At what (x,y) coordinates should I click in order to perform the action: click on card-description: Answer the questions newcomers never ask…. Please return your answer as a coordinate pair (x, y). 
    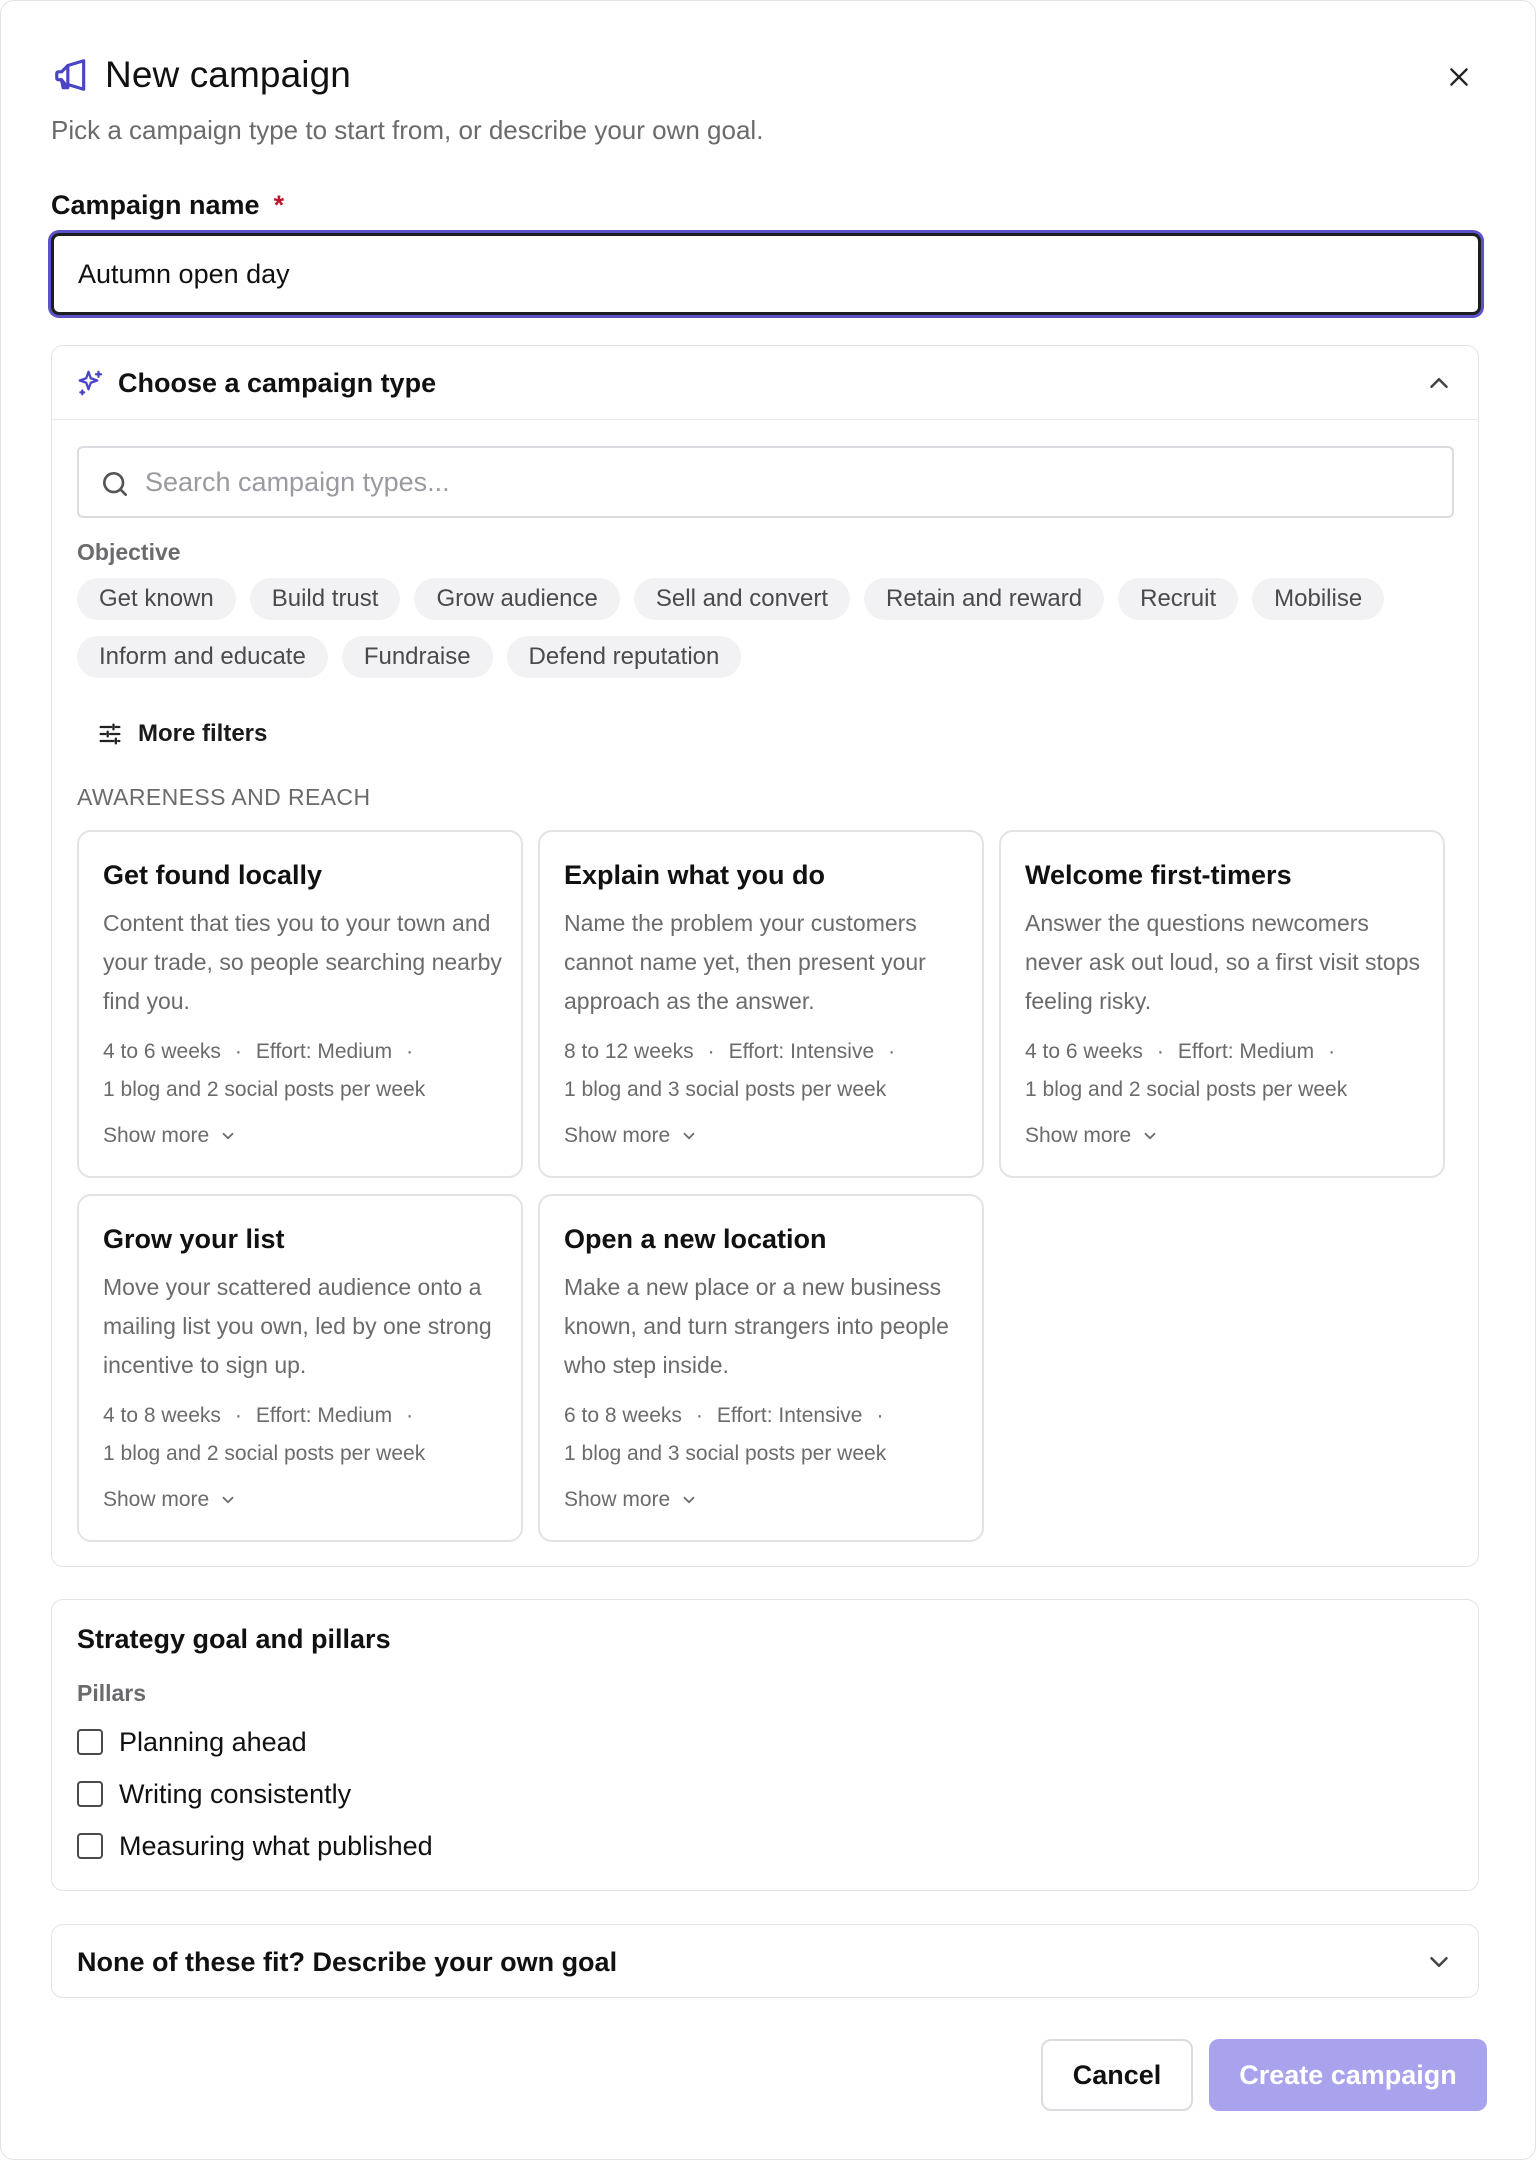
    Looking at the image, I should click on (1223, 962).